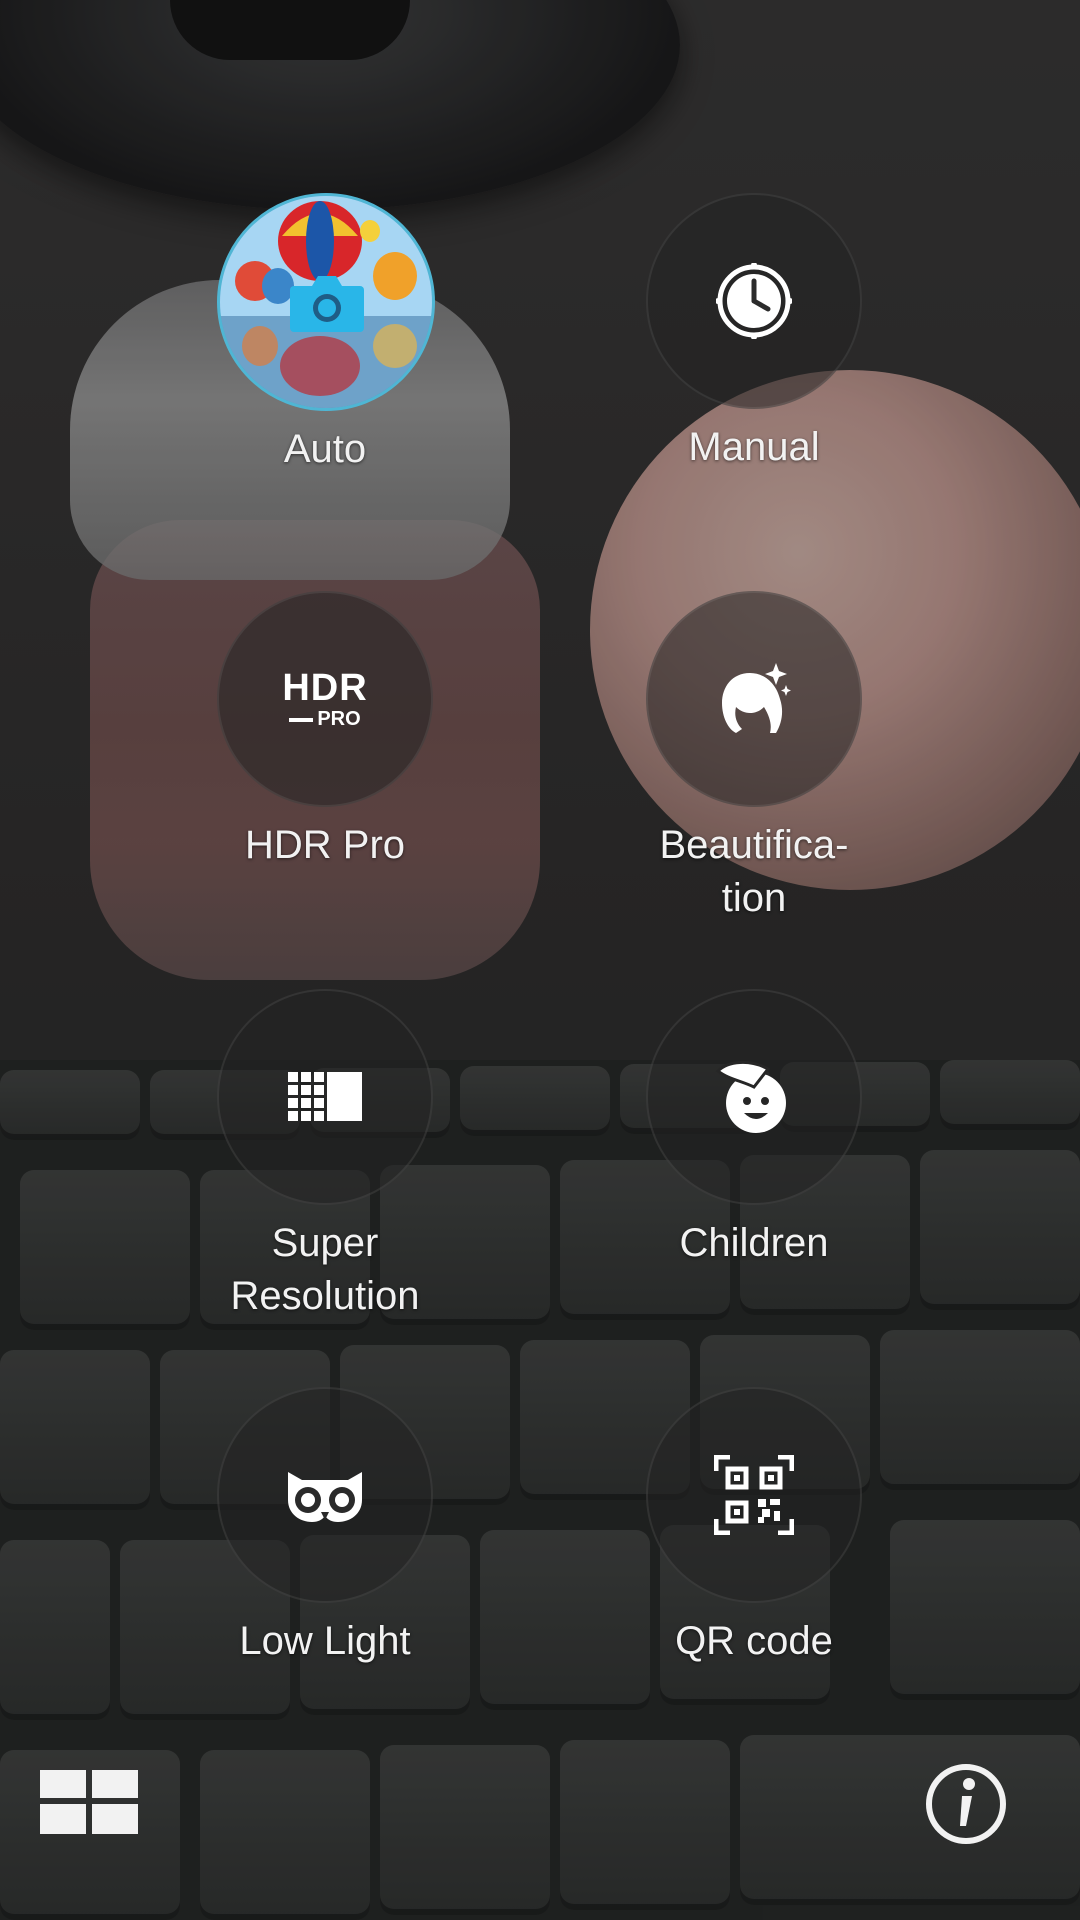 The image size is (1080, 1920). What do you see at coordinates (325, 1269) in the screenshot?
I see `mode-label: Super Resolution` at bounding box center [325, 1269].